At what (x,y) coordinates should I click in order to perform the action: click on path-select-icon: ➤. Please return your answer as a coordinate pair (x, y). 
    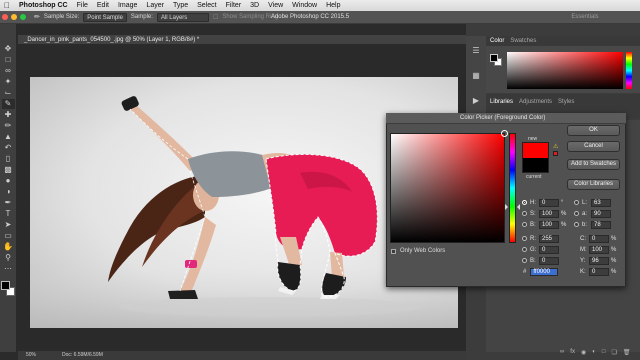
    Looking at the image, I should click on (8, 225).